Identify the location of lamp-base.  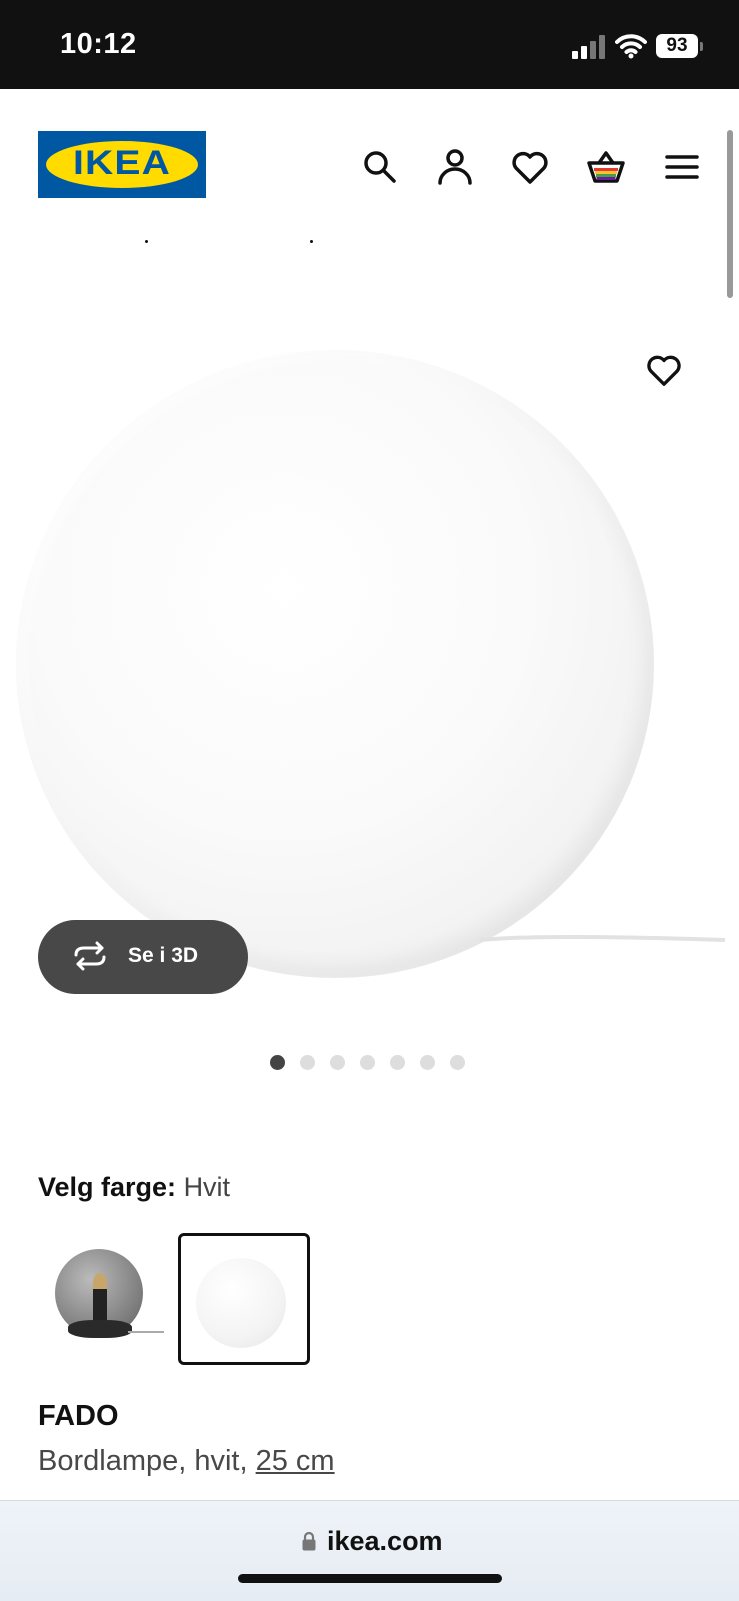
(100, 1329).